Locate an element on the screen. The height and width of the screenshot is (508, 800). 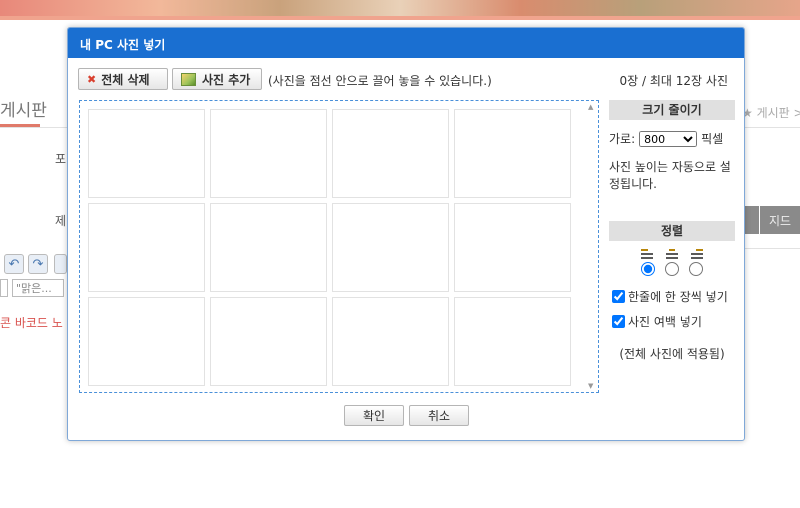
align-center-icon is located at coordinates (672, 254).